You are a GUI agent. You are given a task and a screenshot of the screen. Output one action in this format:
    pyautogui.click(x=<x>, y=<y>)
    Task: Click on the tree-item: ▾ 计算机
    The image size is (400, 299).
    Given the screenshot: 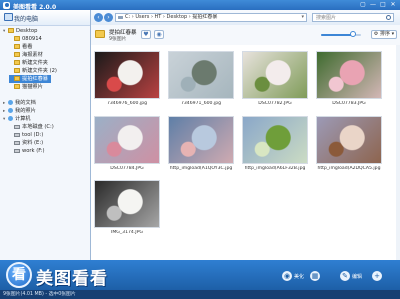 What is the action you would take?
    pyautogui.click(x=17, y=119)
    